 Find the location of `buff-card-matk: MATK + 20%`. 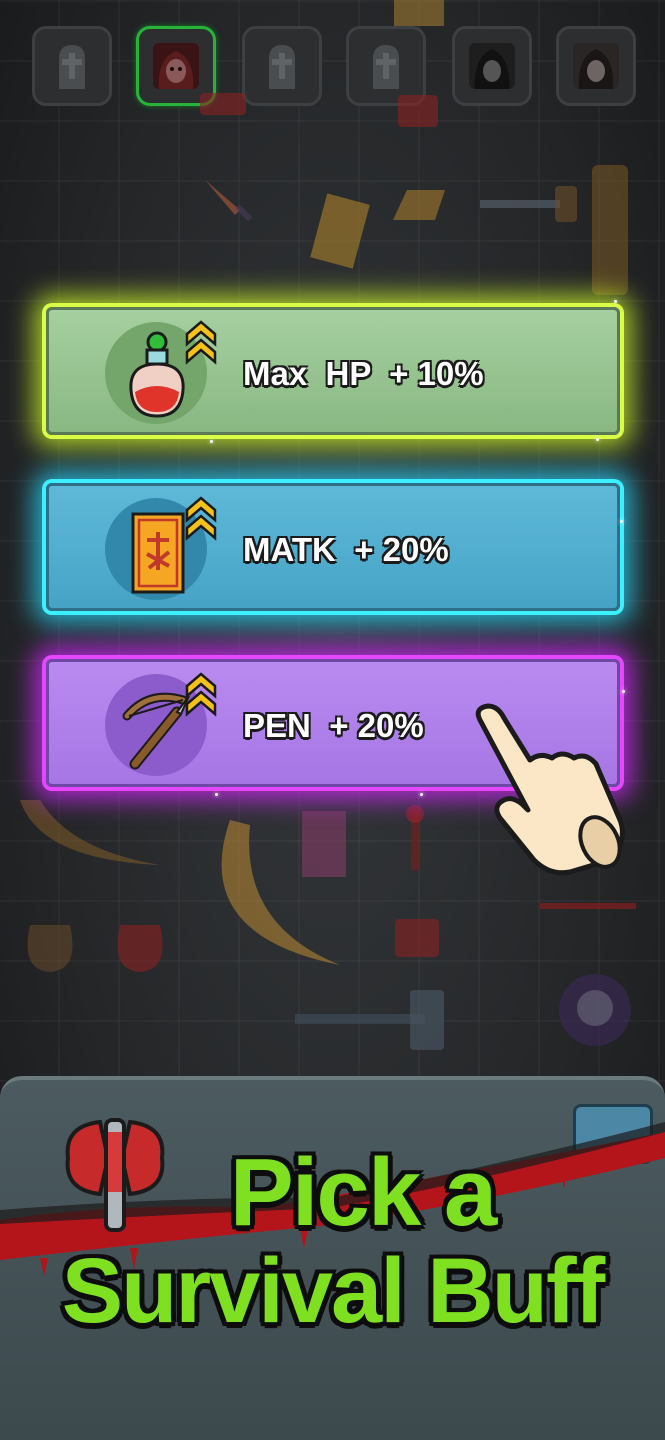

buff-card-matk: MATK + 20% is located at coordinates (333, 547).